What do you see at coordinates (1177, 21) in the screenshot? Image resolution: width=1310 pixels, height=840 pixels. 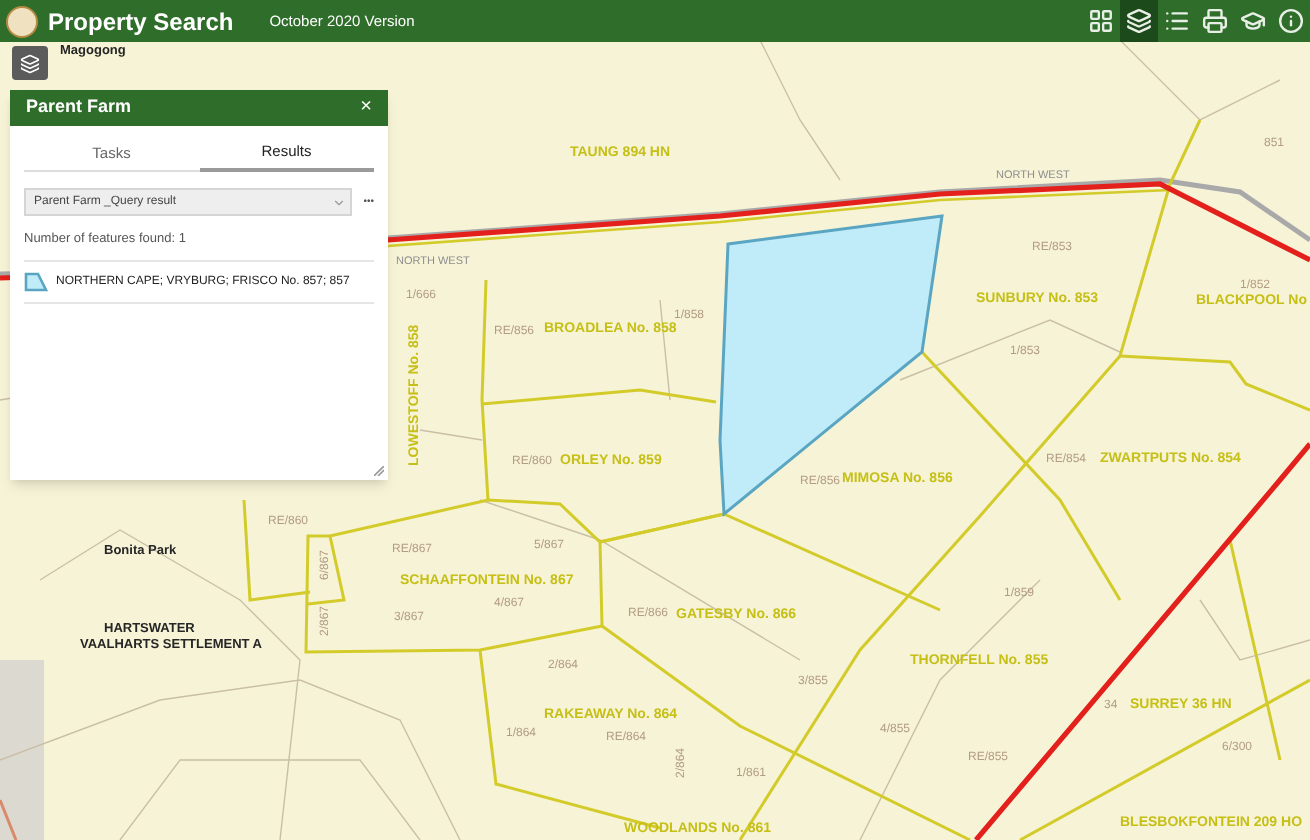 I see `list-icon` at bounding box center [1177, 21].